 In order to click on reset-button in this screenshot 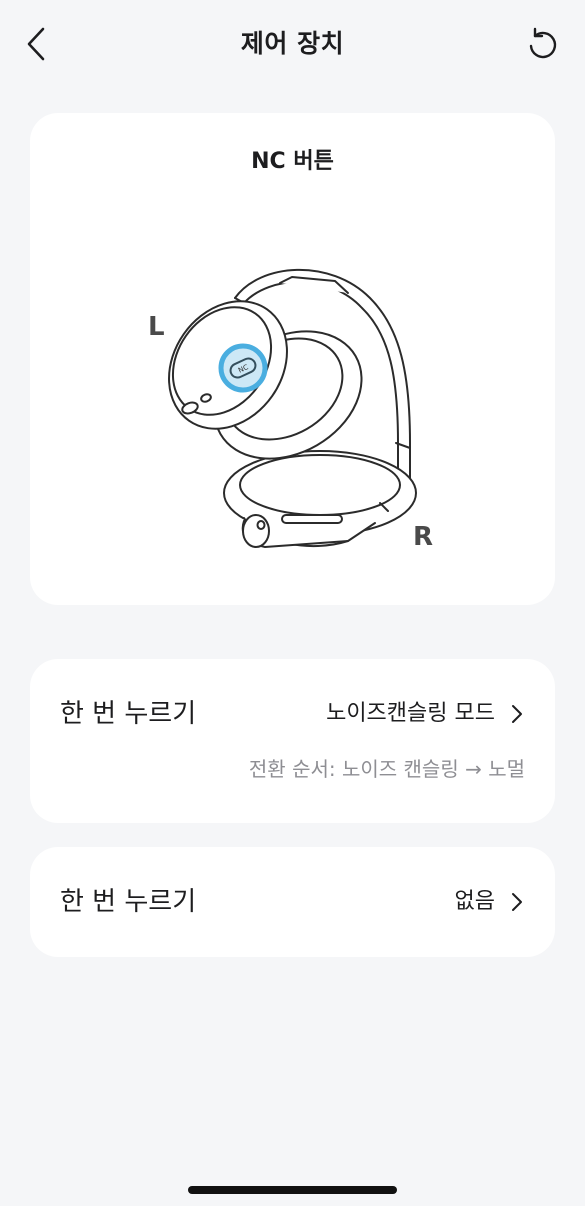, I will do `click(543, 44)`.